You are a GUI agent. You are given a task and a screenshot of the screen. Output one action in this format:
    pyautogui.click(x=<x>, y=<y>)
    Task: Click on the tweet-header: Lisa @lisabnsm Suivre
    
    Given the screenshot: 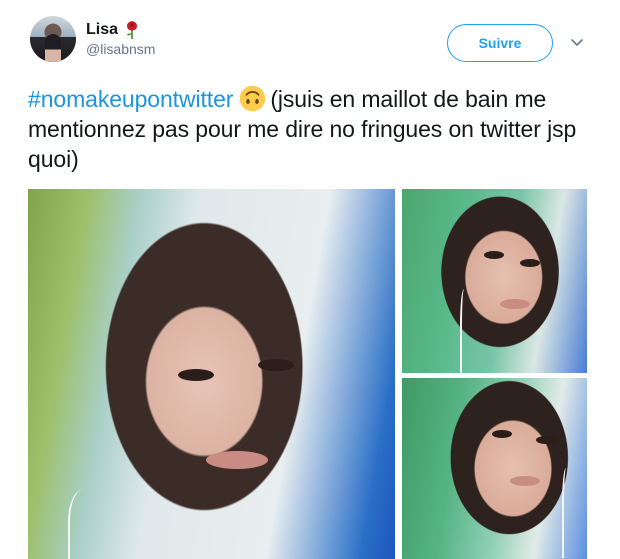 What is the action you would take?
    pyautogui.click(x=310, y=40)
    